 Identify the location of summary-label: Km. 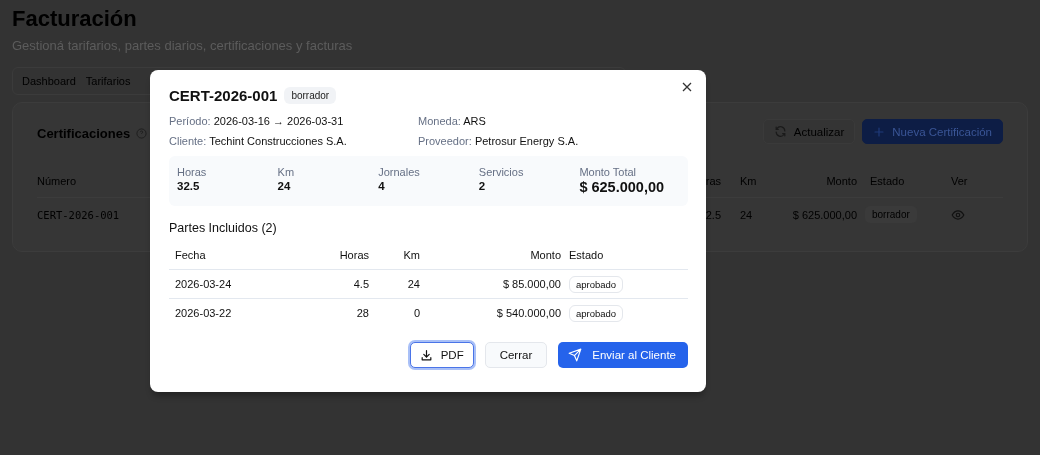
(286, 172).